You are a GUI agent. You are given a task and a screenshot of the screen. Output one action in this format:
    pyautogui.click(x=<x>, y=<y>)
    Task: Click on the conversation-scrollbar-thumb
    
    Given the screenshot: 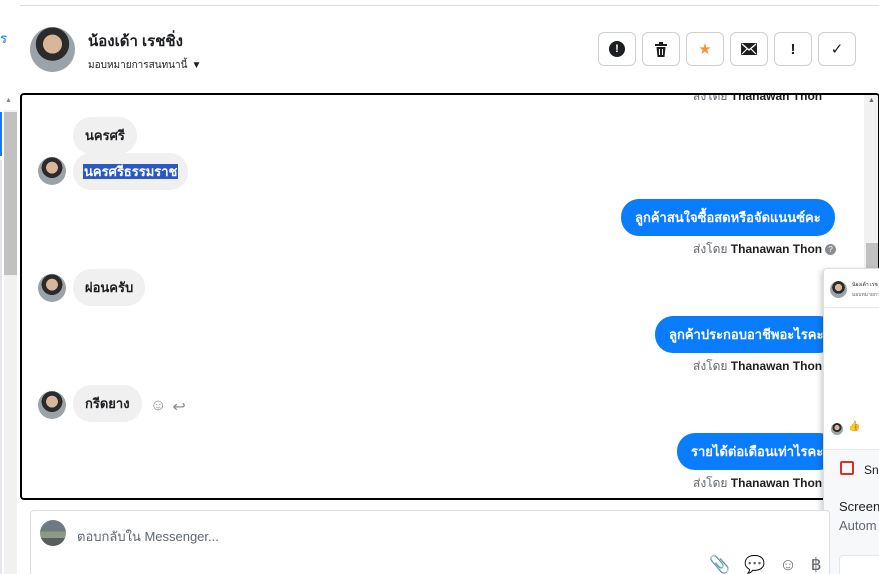 What is the action you would take?
    pyautogui.click(x=872, y=257)
    